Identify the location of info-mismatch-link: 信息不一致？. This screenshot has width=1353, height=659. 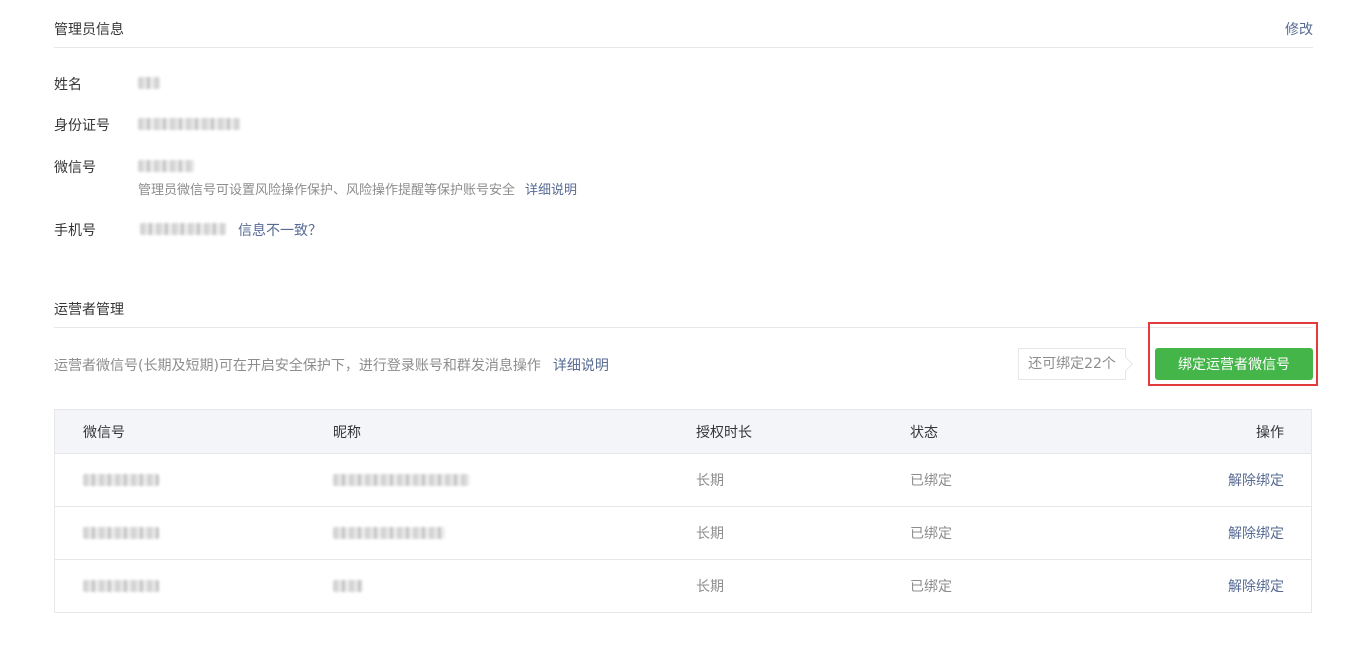
(280, 230).